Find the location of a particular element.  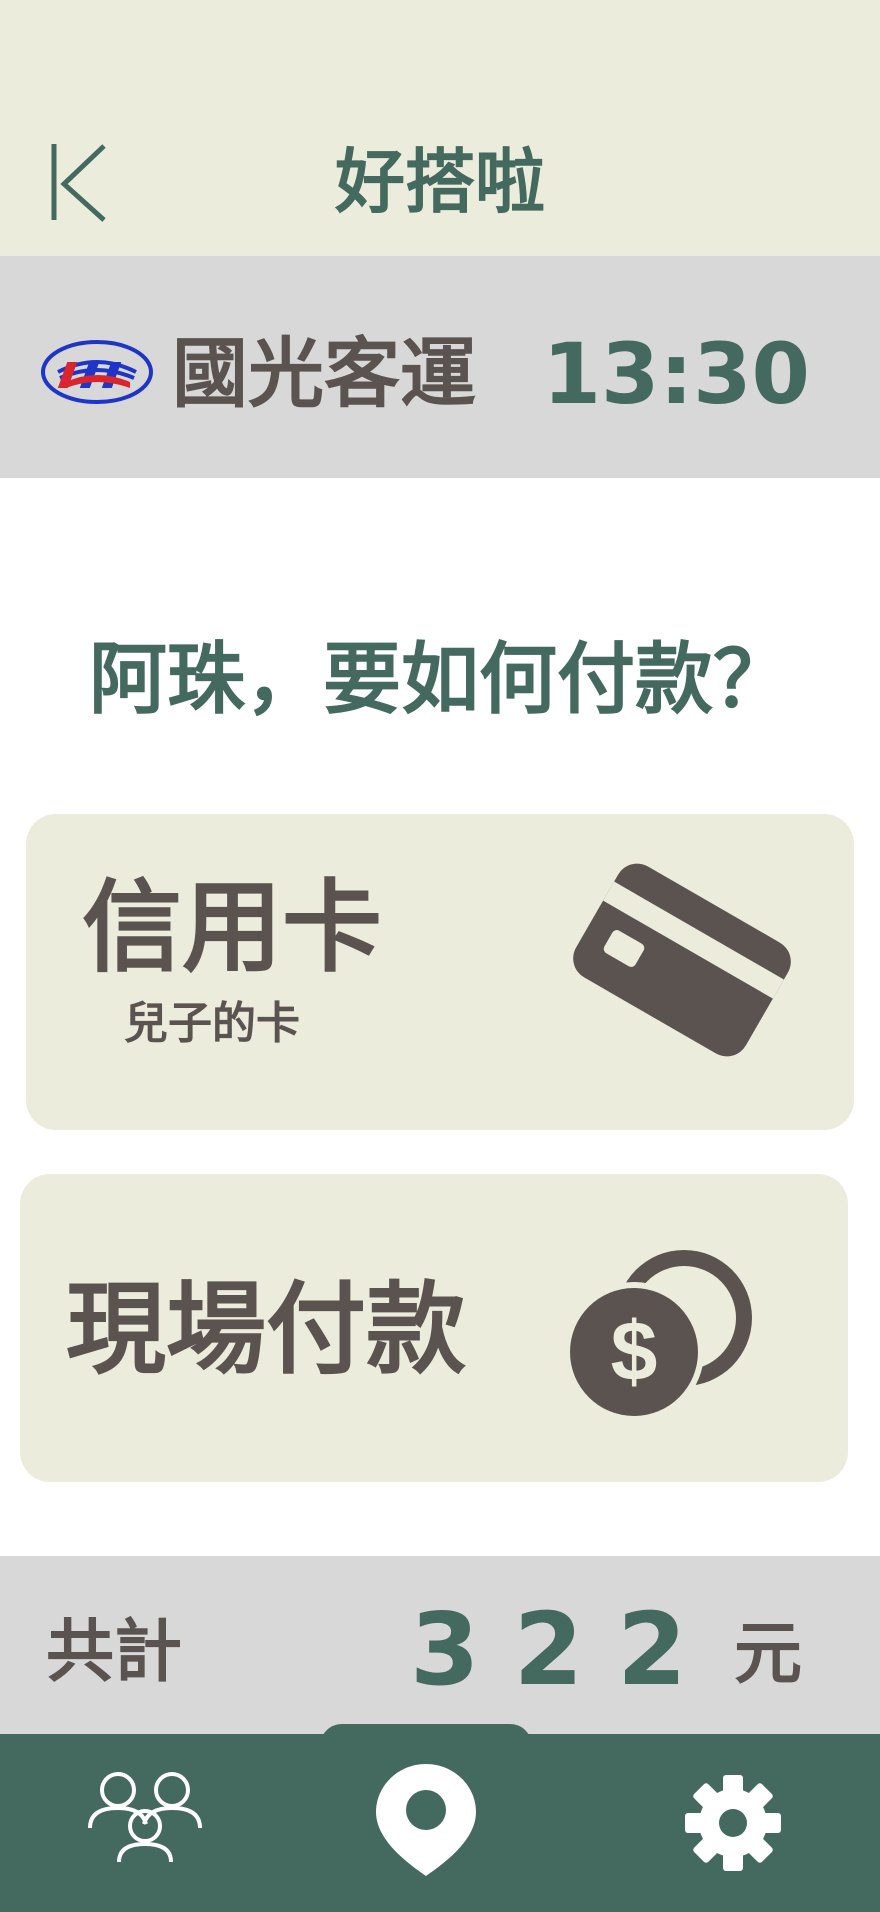

gear-icon is located at coordinates (733, 1823).